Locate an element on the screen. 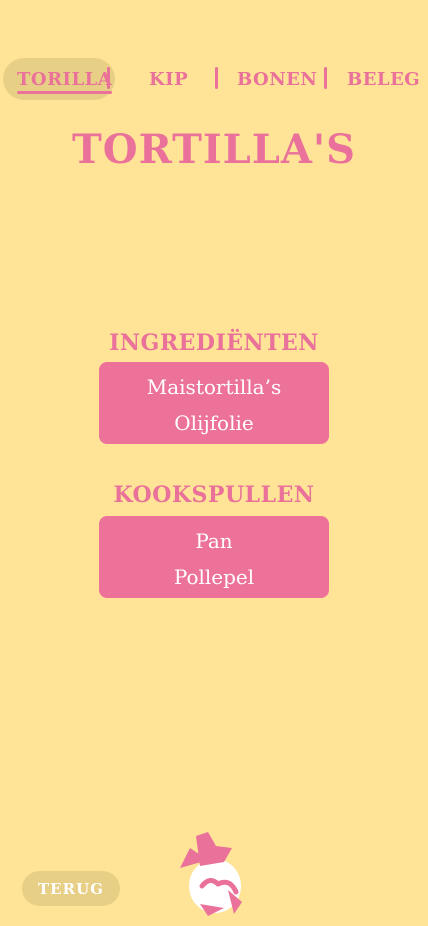 This screenshot has width=428, height=926. tab-kip: KIP is located at coordinates (168, 79).